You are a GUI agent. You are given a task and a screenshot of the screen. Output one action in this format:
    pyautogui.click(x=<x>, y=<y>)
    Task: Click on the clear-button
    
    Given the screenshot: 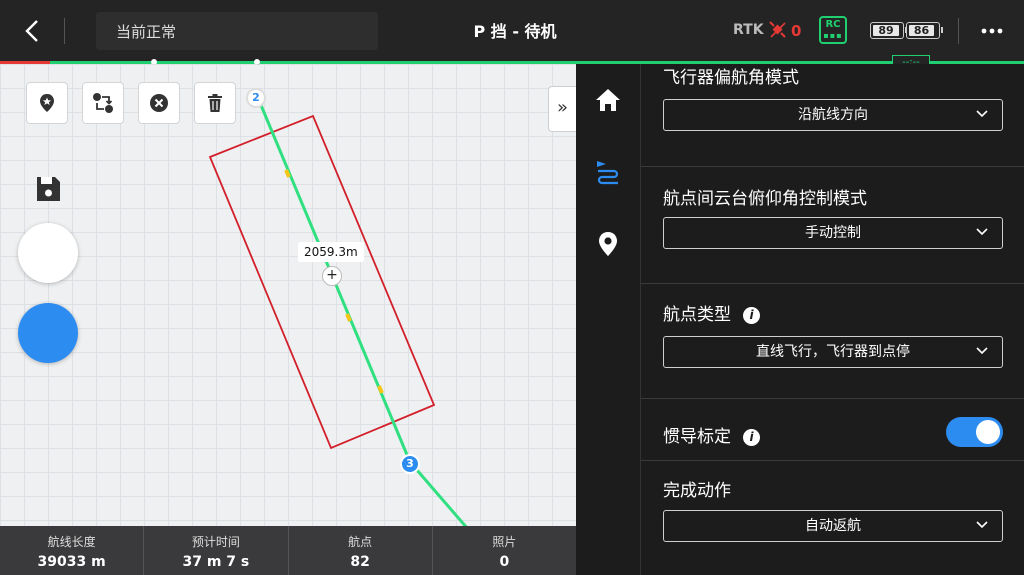 What is the action you would take?
    pyautogui.click(x=159, y=103)
    